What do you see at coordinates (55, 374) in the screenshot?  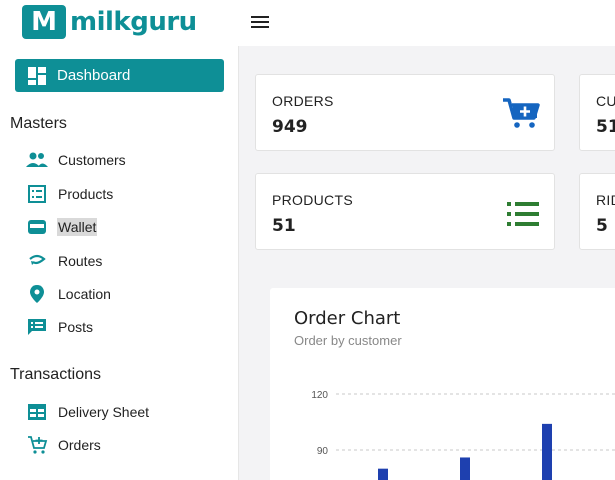 I see `section-title-transactions: Transactions` at bounding box center [55, 374].